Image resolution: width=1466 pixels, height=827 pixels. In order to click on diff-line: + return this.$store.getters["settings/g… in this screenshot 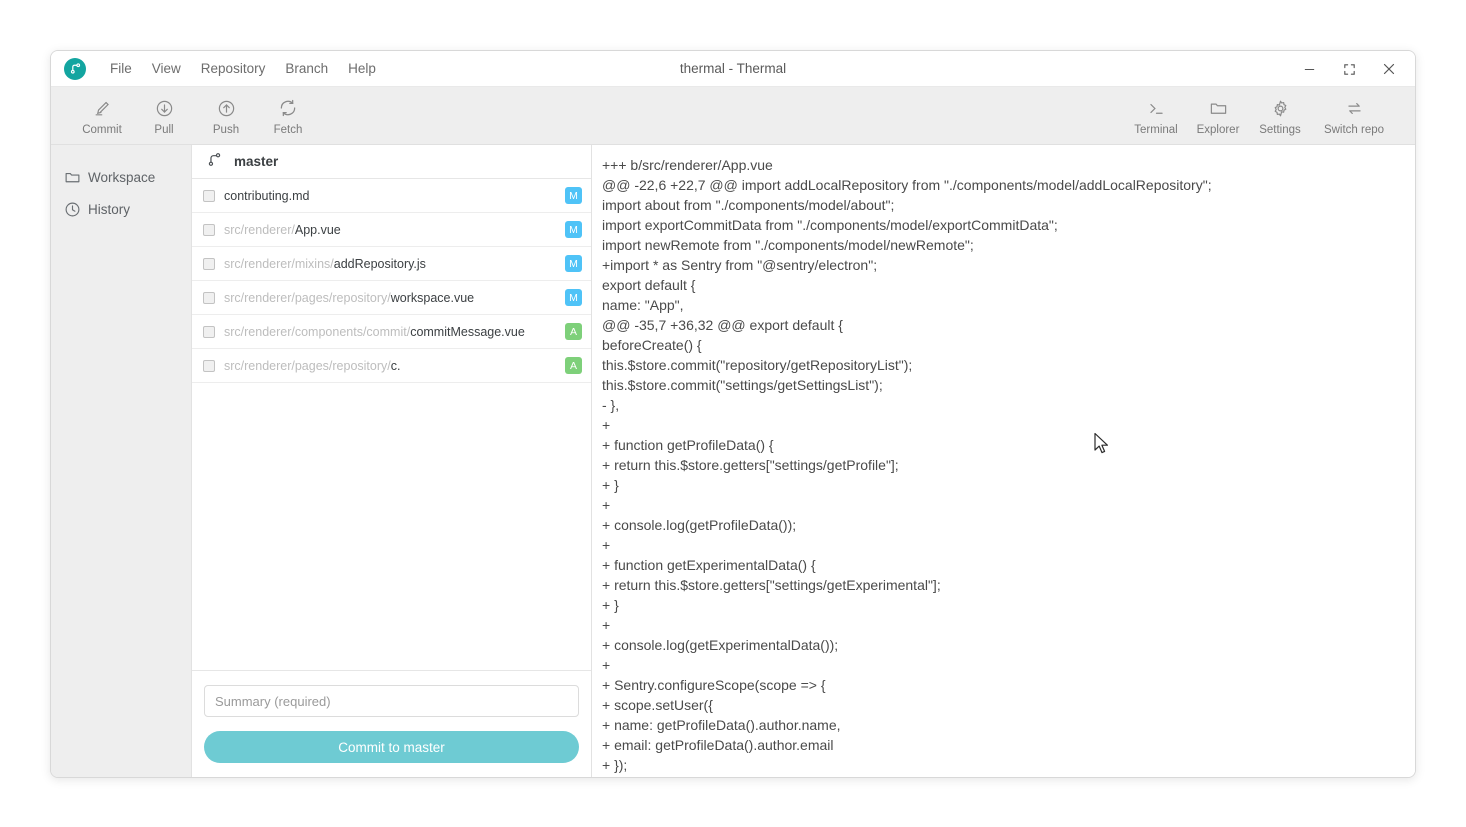, I will do `click(750, 465)`.